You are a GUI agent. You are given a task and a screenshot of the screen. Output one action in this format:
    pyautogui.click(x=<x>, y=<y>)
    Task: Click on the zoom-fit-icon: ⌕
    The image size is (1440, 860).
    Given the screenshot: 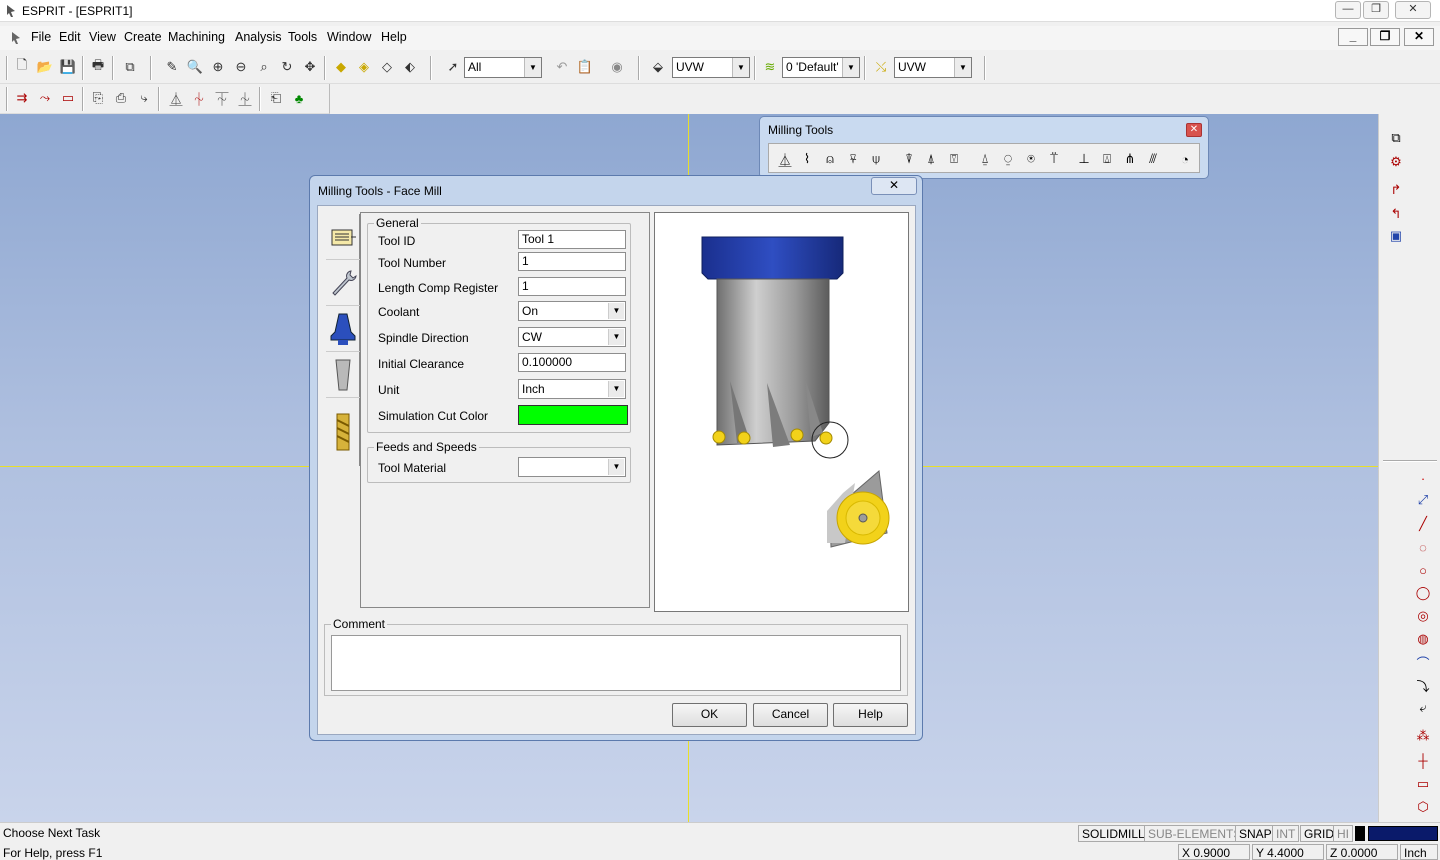 What is the action you would take?
    pyautogui.click(x=264, y=67)
    